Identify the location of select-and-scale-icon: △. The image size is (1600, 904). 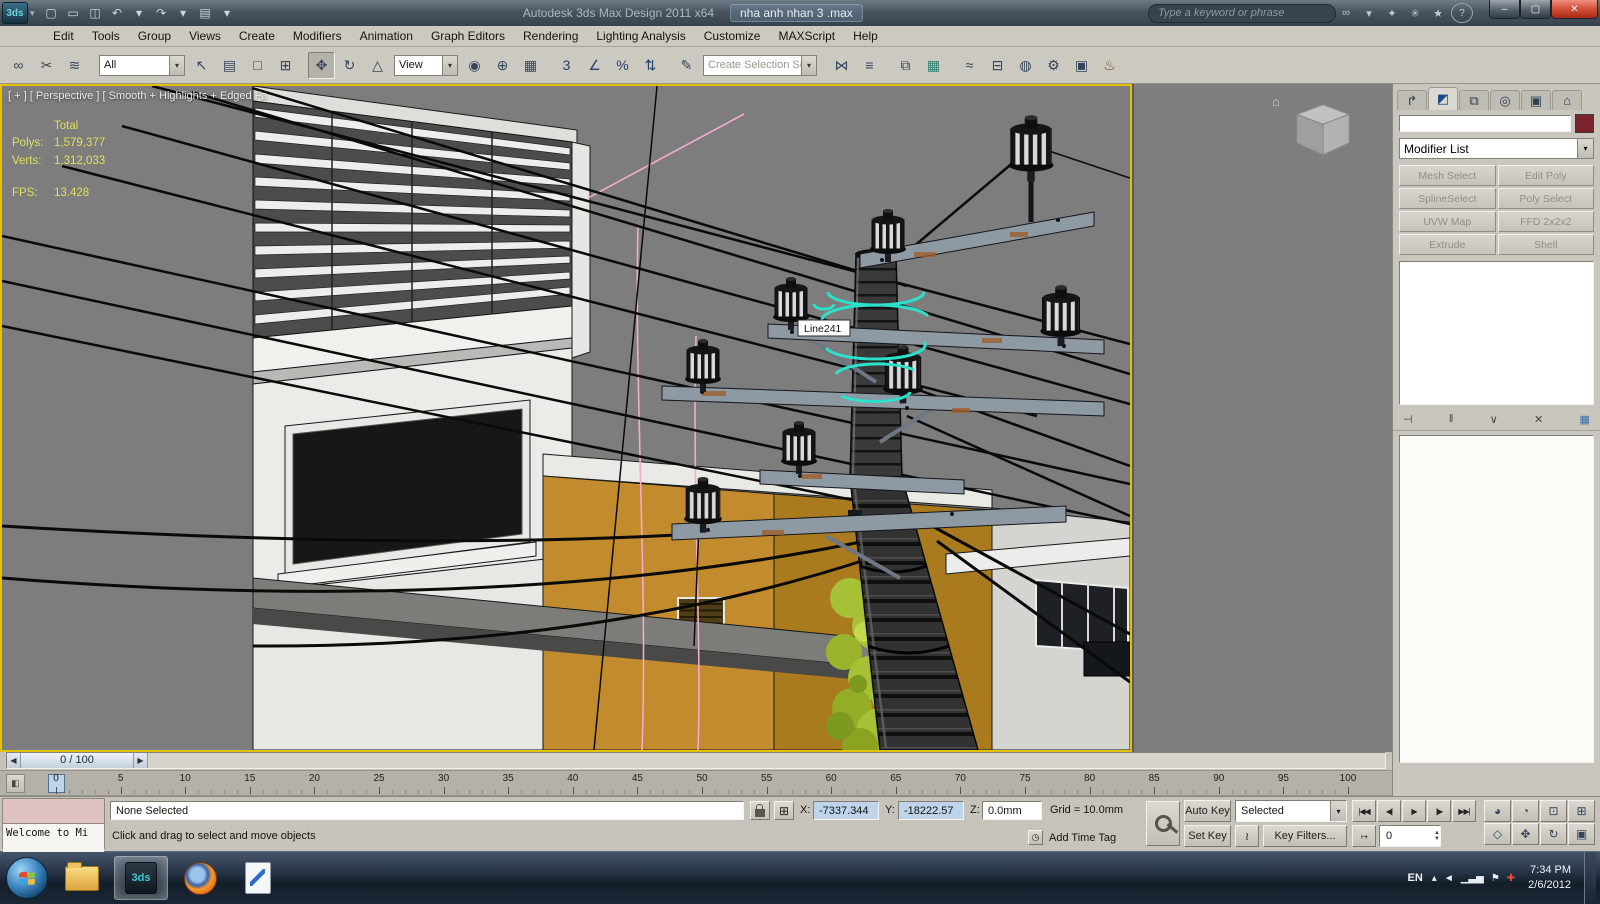
(377, 65).